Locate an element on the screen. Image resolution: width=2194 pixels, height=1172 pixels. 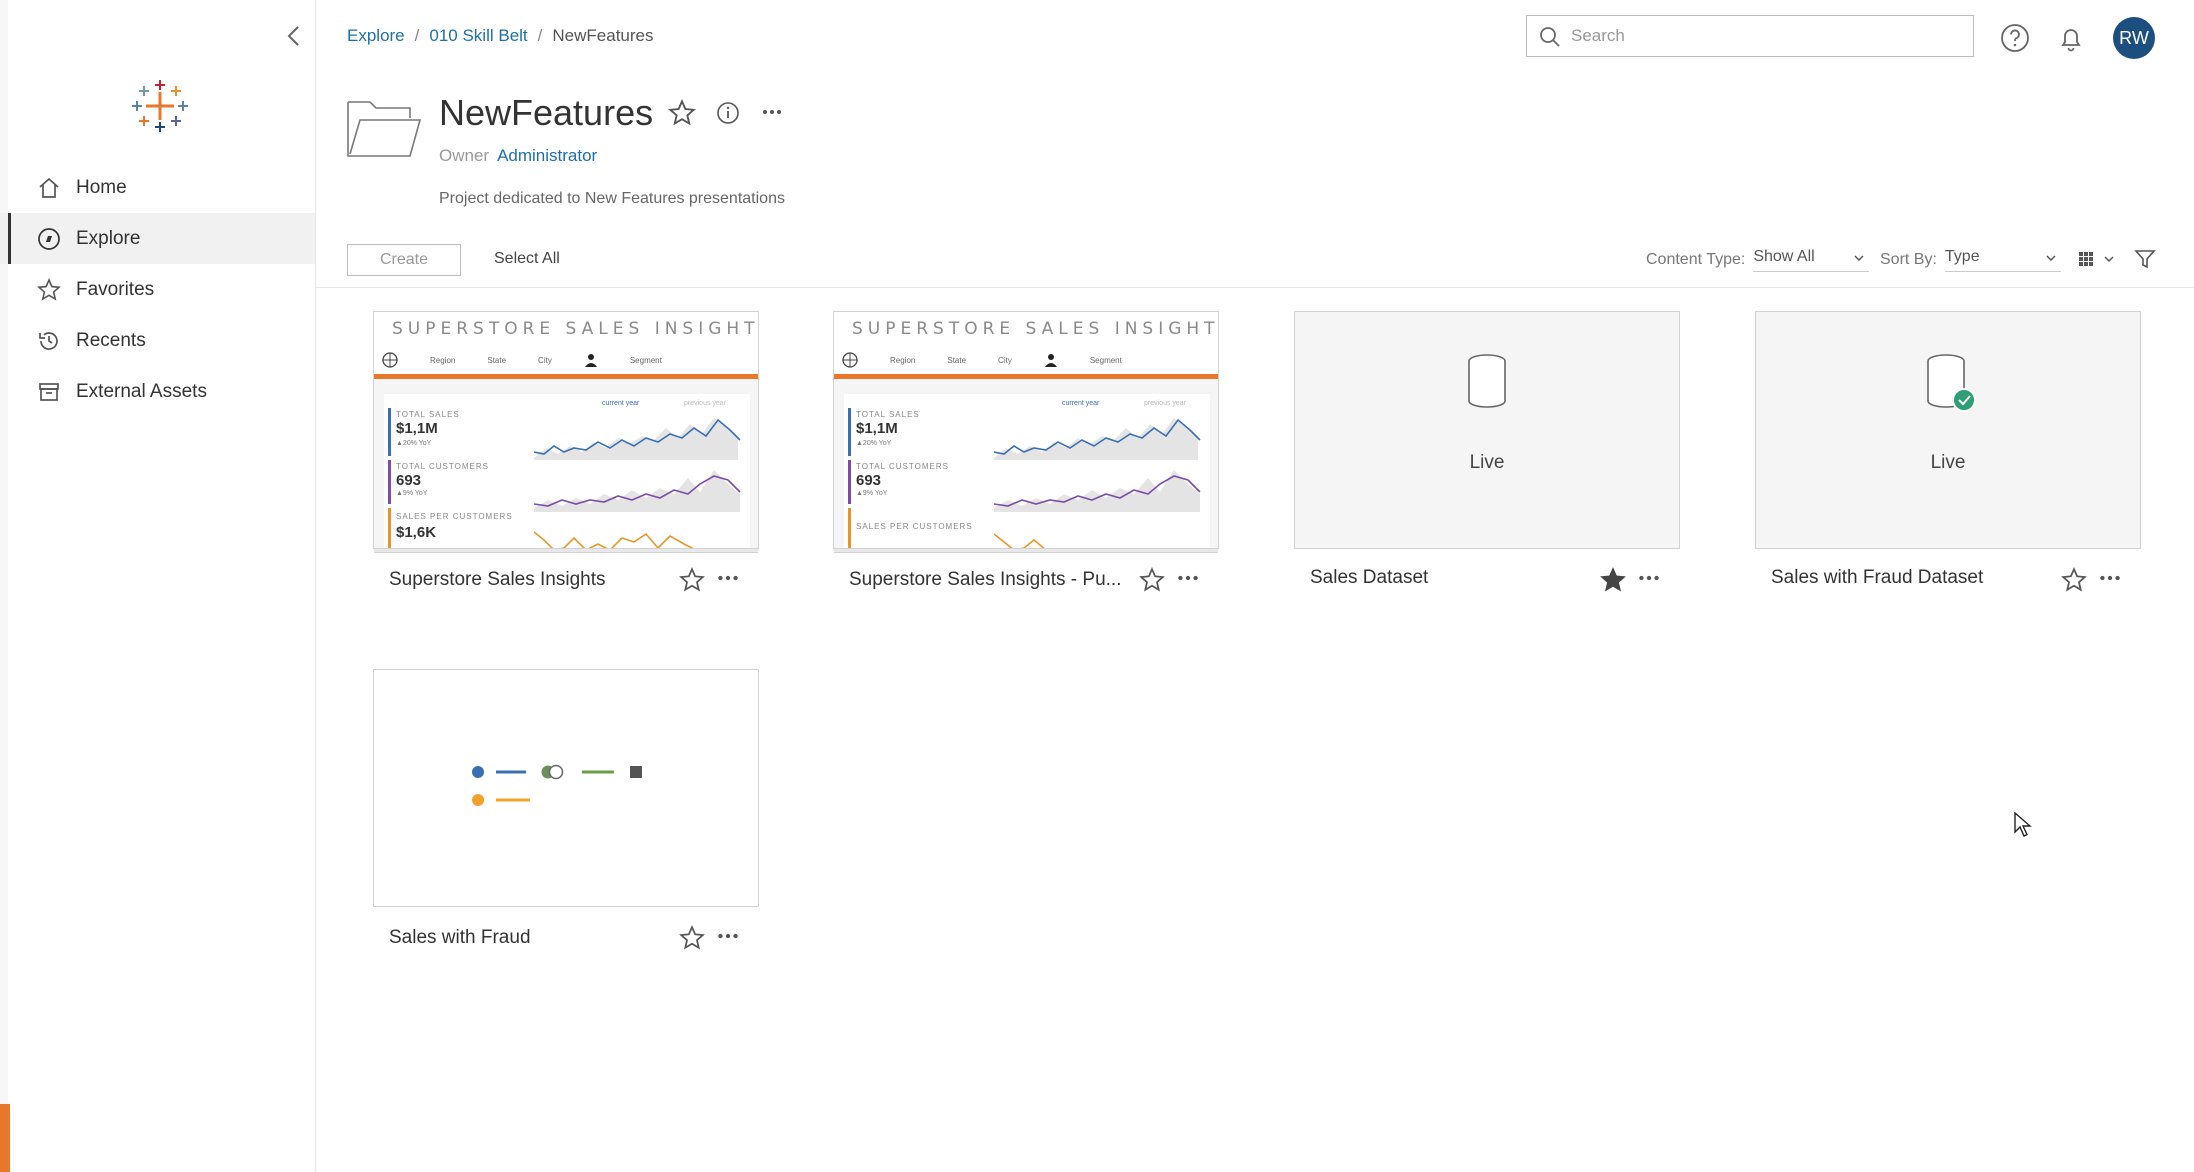
filter-region: Region is located at coordinates (903, 360).